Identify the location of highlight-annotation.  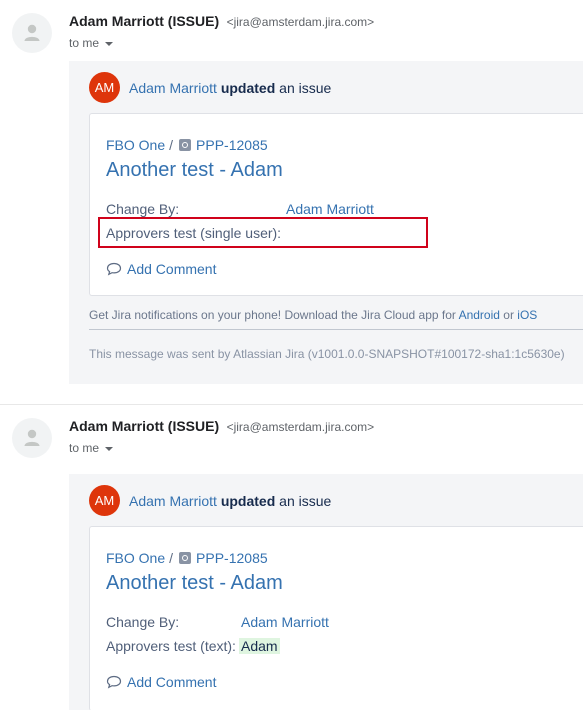
(263, 232).